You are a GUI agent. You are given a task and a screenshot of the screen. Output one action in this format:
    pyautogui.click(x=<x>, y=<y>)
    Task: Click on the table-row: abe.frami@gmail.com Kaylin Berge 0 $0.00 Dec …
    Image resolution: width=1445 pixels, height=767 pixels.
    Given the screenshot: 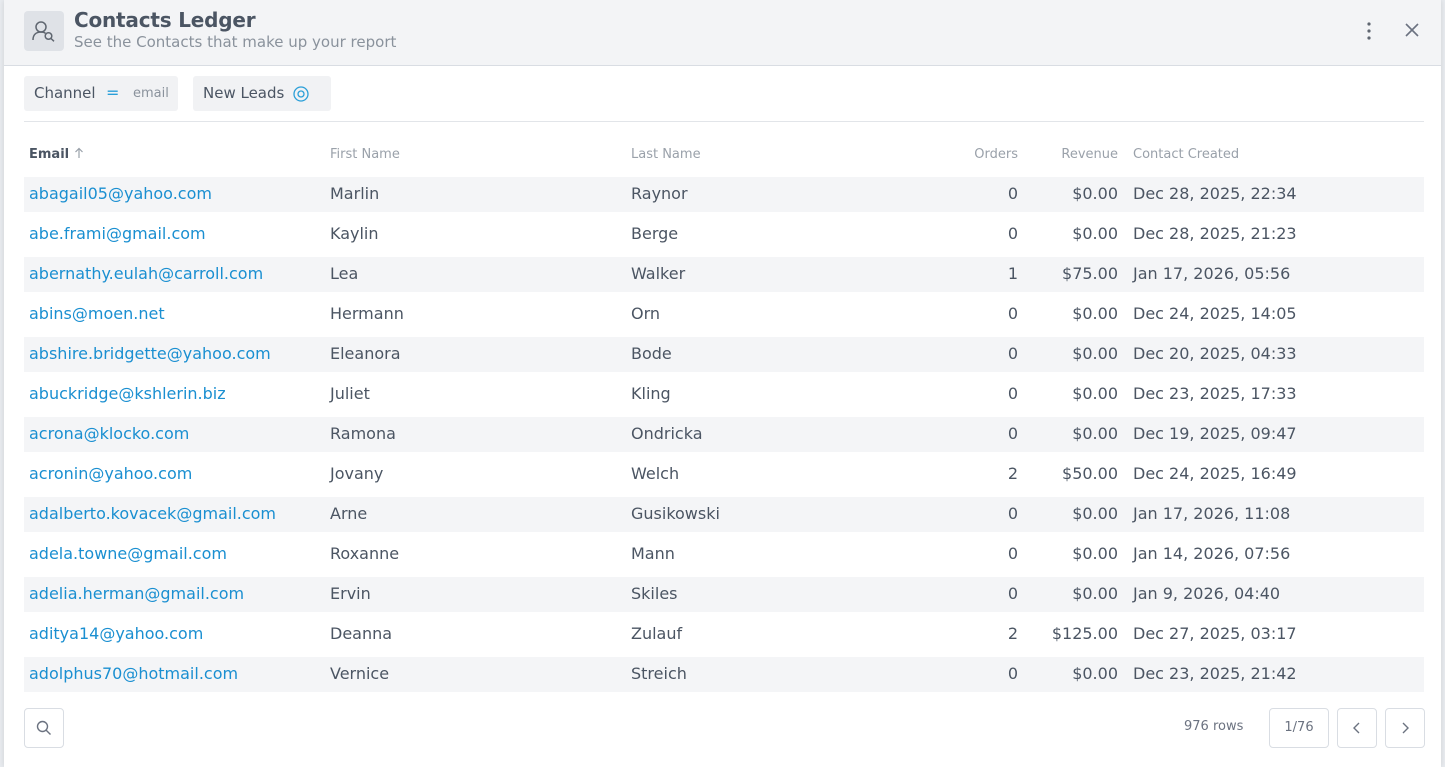 What is the action you would take?
    pyautogui.click(x=724, y=236)
    